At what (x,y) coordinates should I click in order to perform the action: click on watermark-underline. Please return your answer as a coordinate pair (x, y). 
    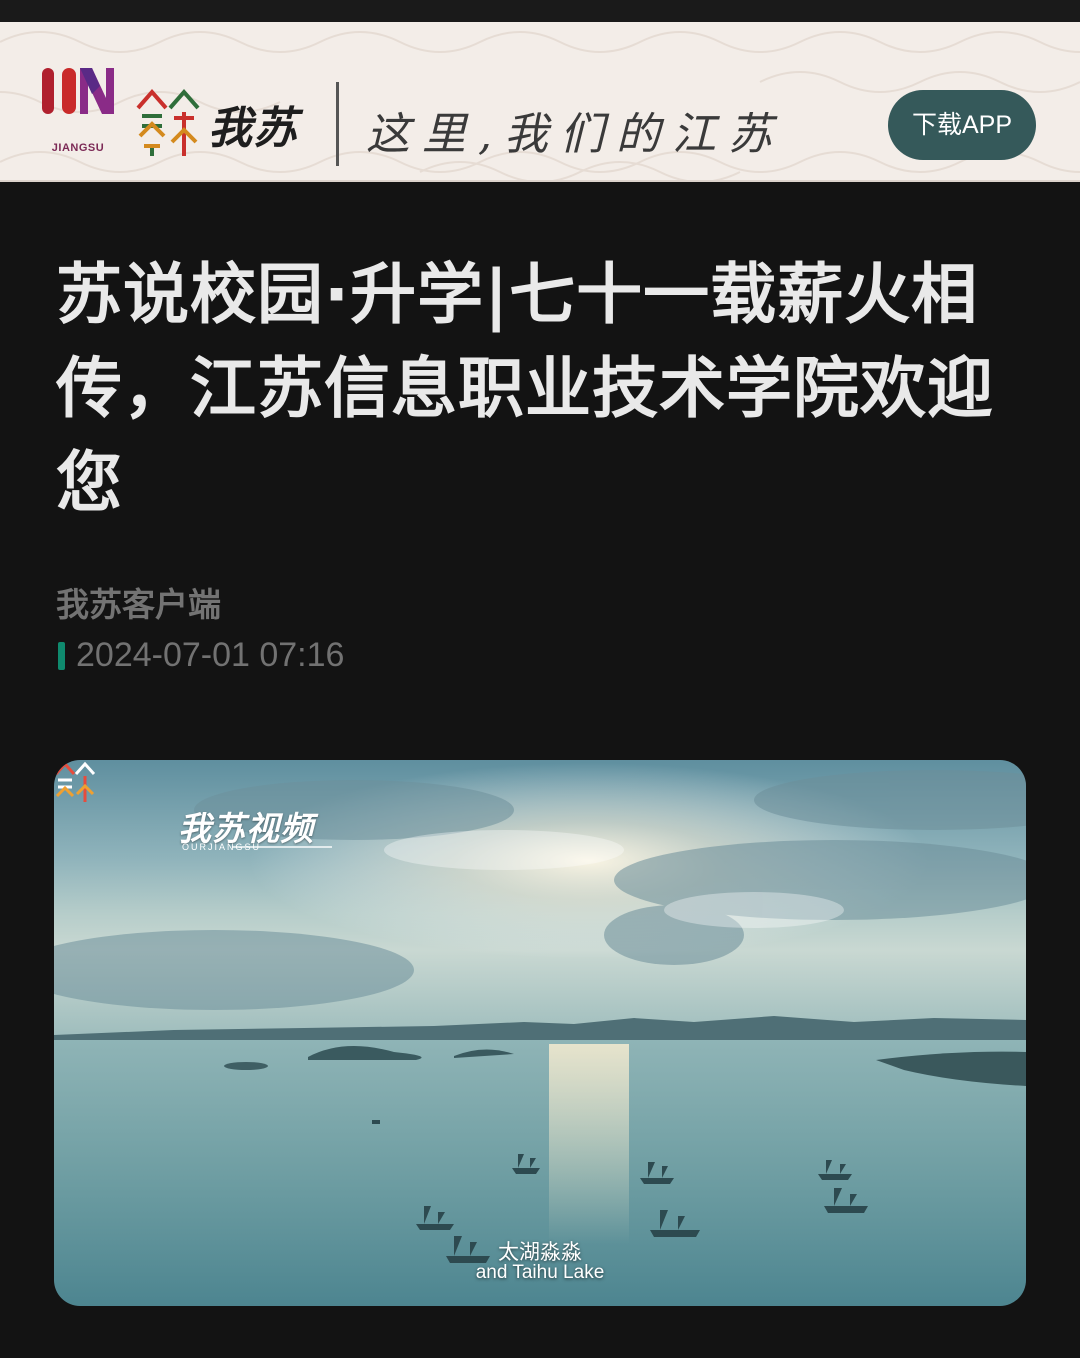
    Looking at the image, I should click on (282, 847).